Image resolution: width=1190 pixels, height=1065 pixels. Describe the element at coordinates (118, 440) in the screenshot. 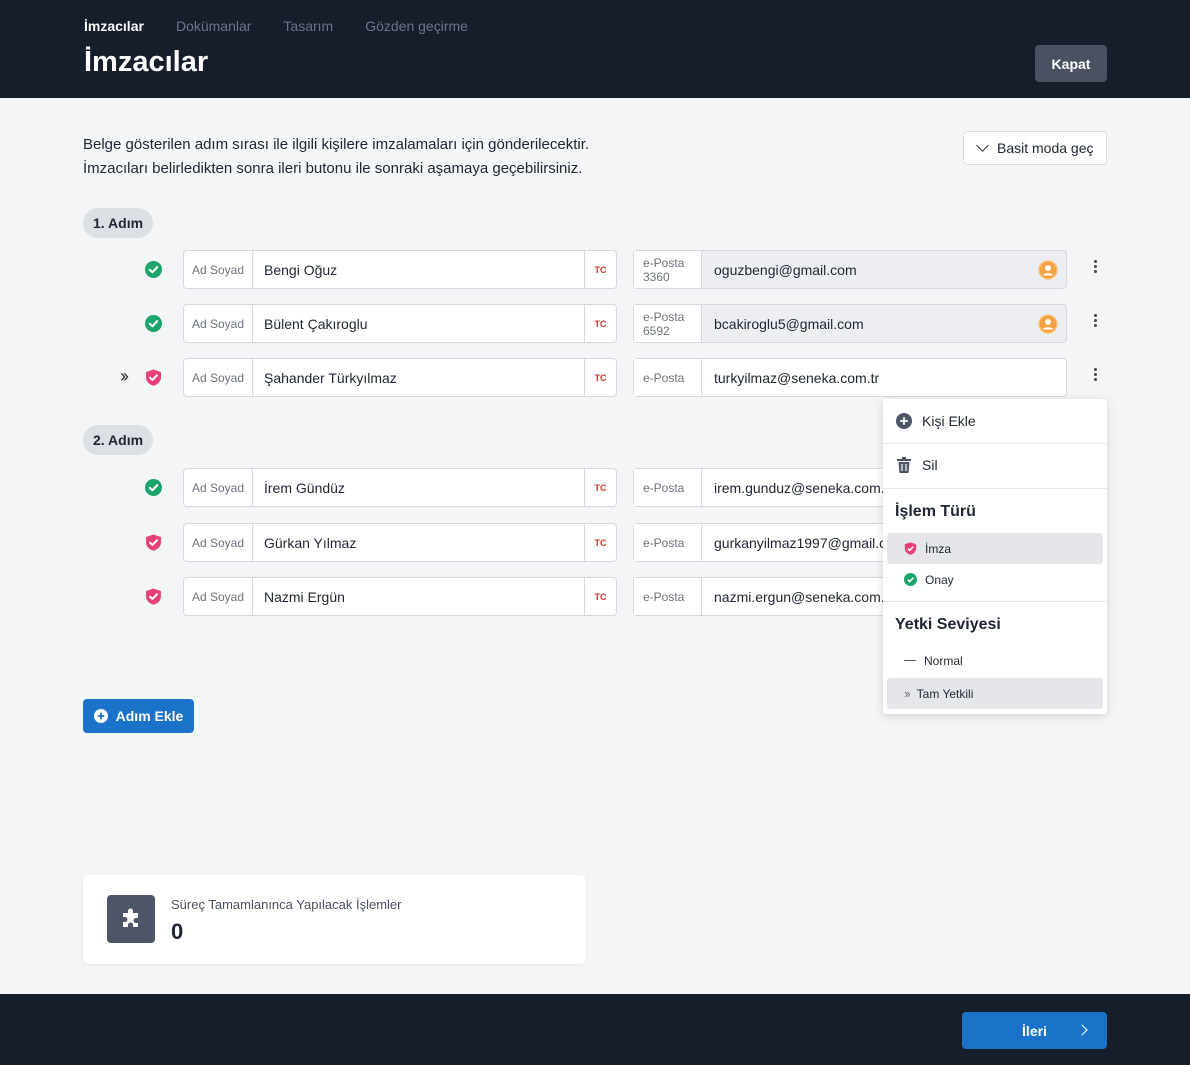

I see `step-2-badge: 2. Adım` at that location.